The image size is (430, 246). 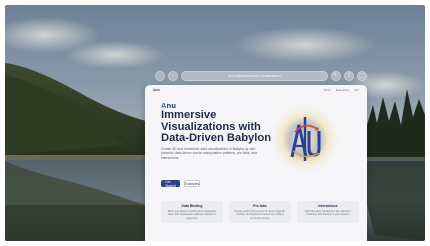 What do you see at coordinates (260, 206) in the screenshot?
I see `feature-title: Pre-fabs` at bounding box center [260, 206].